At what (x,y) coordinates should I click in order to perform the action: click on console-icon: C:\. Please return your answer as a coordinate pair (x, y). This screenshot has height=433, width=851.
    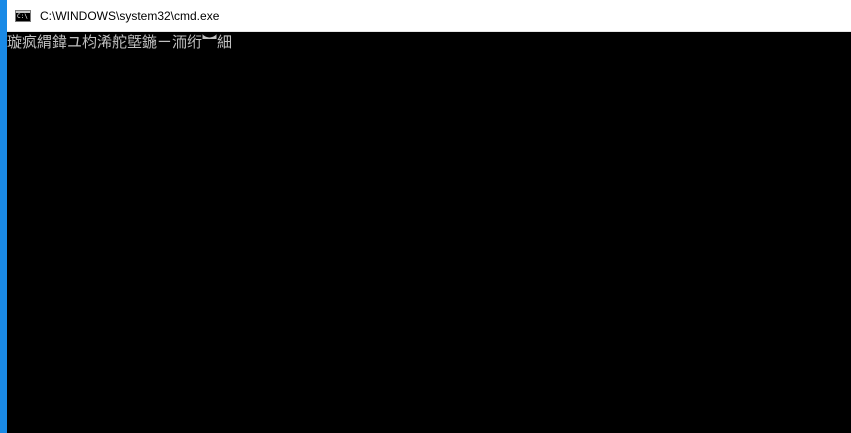
    Looking at the image, I should click on (23, 15).